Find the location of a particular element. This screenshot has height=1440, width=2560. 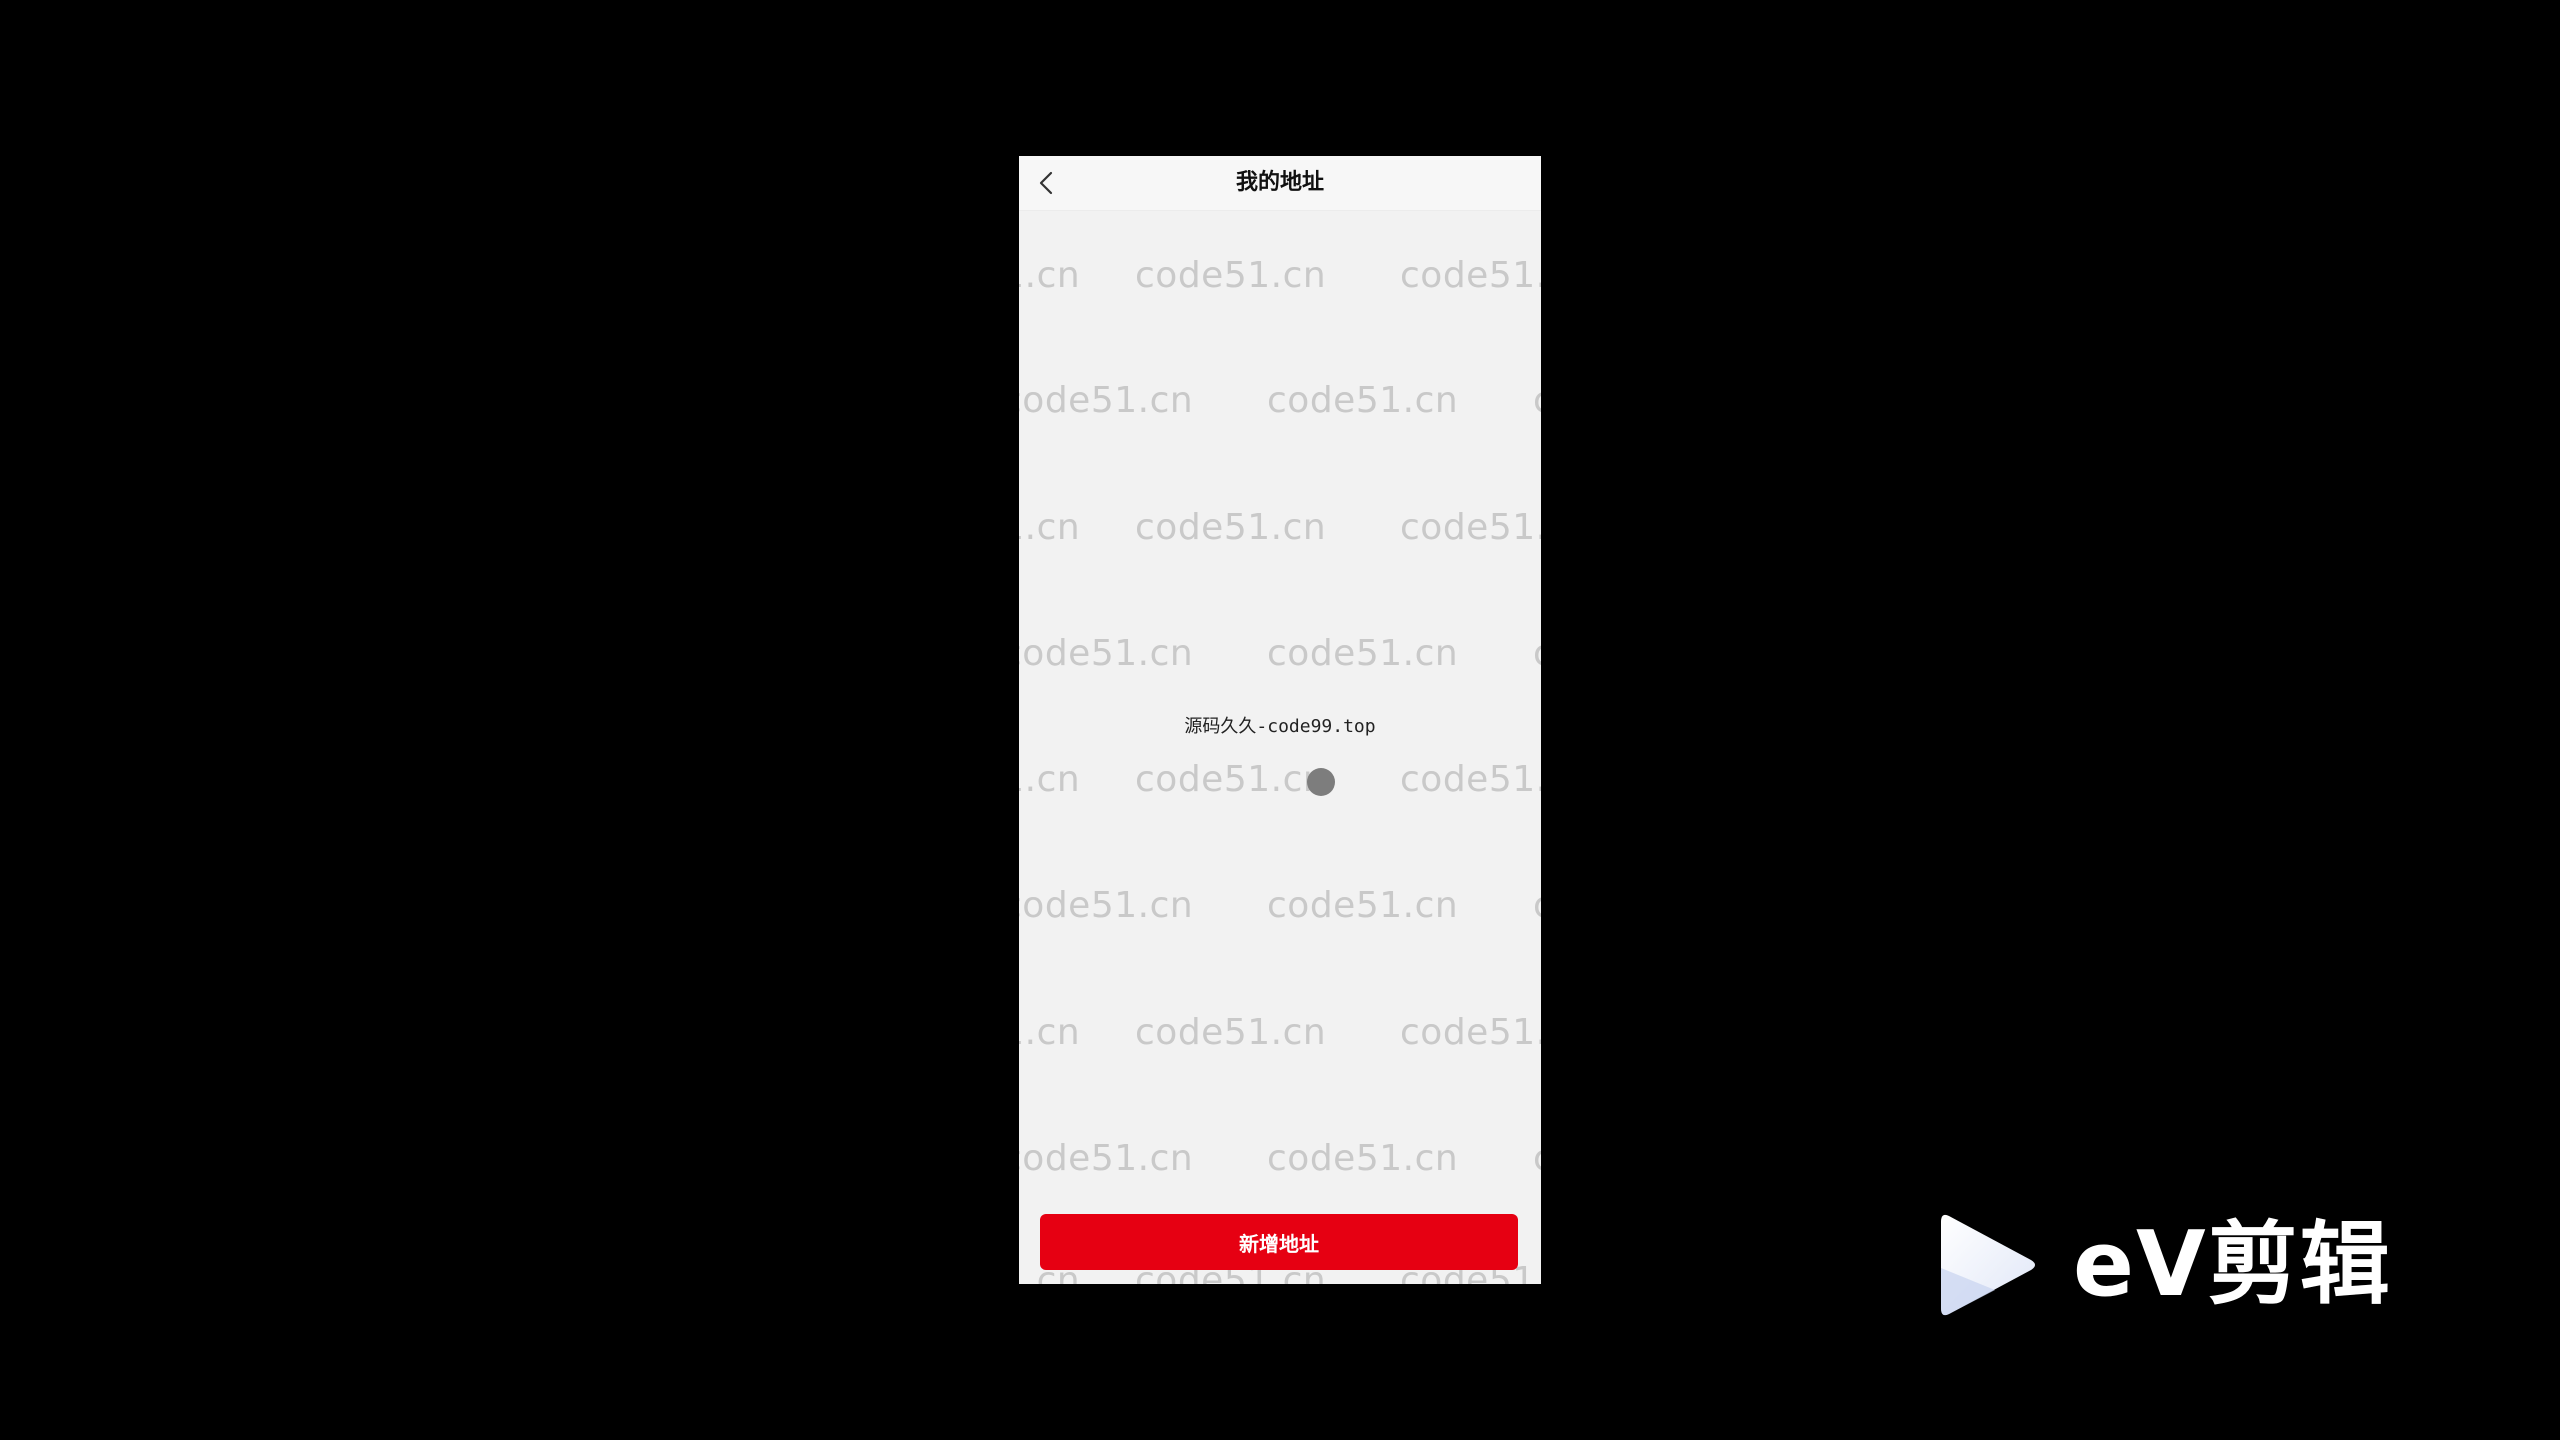

chevron-left-icon is located at coordinates (1046, 183).